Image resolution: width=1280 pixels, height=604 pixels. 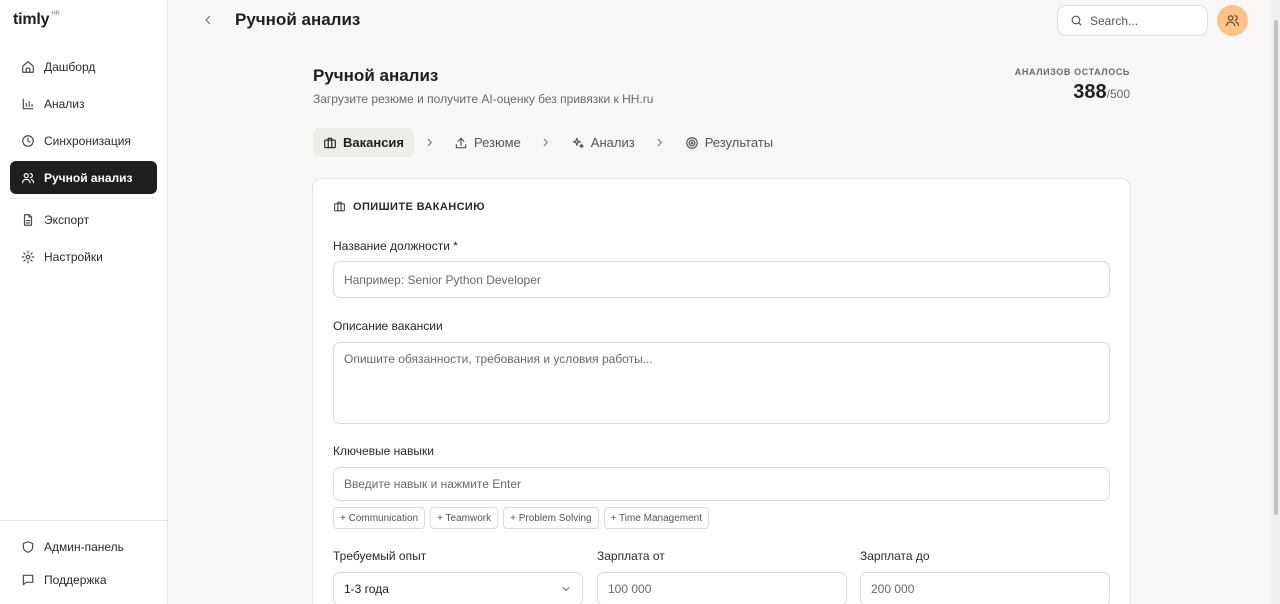 What do you see at coordinates (551, 518) in the screenshot?
I see `skill-chip: + Problem Solving` at bounding box center [551, 518].